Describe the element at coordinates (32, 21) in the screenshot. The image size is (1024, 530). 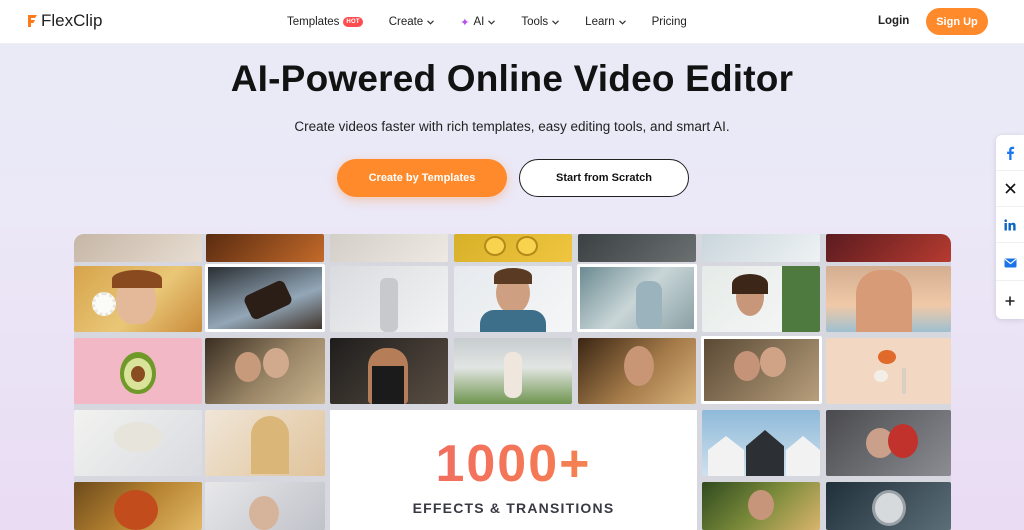
I see `flexclip-logo-icon` at that location.